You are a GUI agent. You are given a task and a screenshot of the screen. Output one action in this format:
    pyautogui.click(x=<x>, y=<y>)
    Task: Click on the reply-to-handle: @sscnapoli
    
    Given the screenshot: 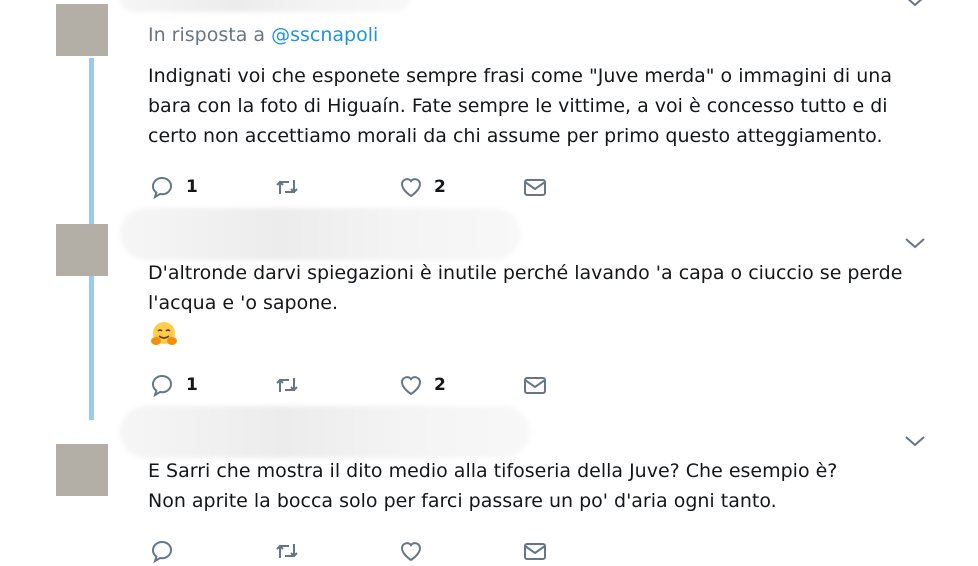 What is the action you would take?
    pyautogui.click(x=324, y=35)
    